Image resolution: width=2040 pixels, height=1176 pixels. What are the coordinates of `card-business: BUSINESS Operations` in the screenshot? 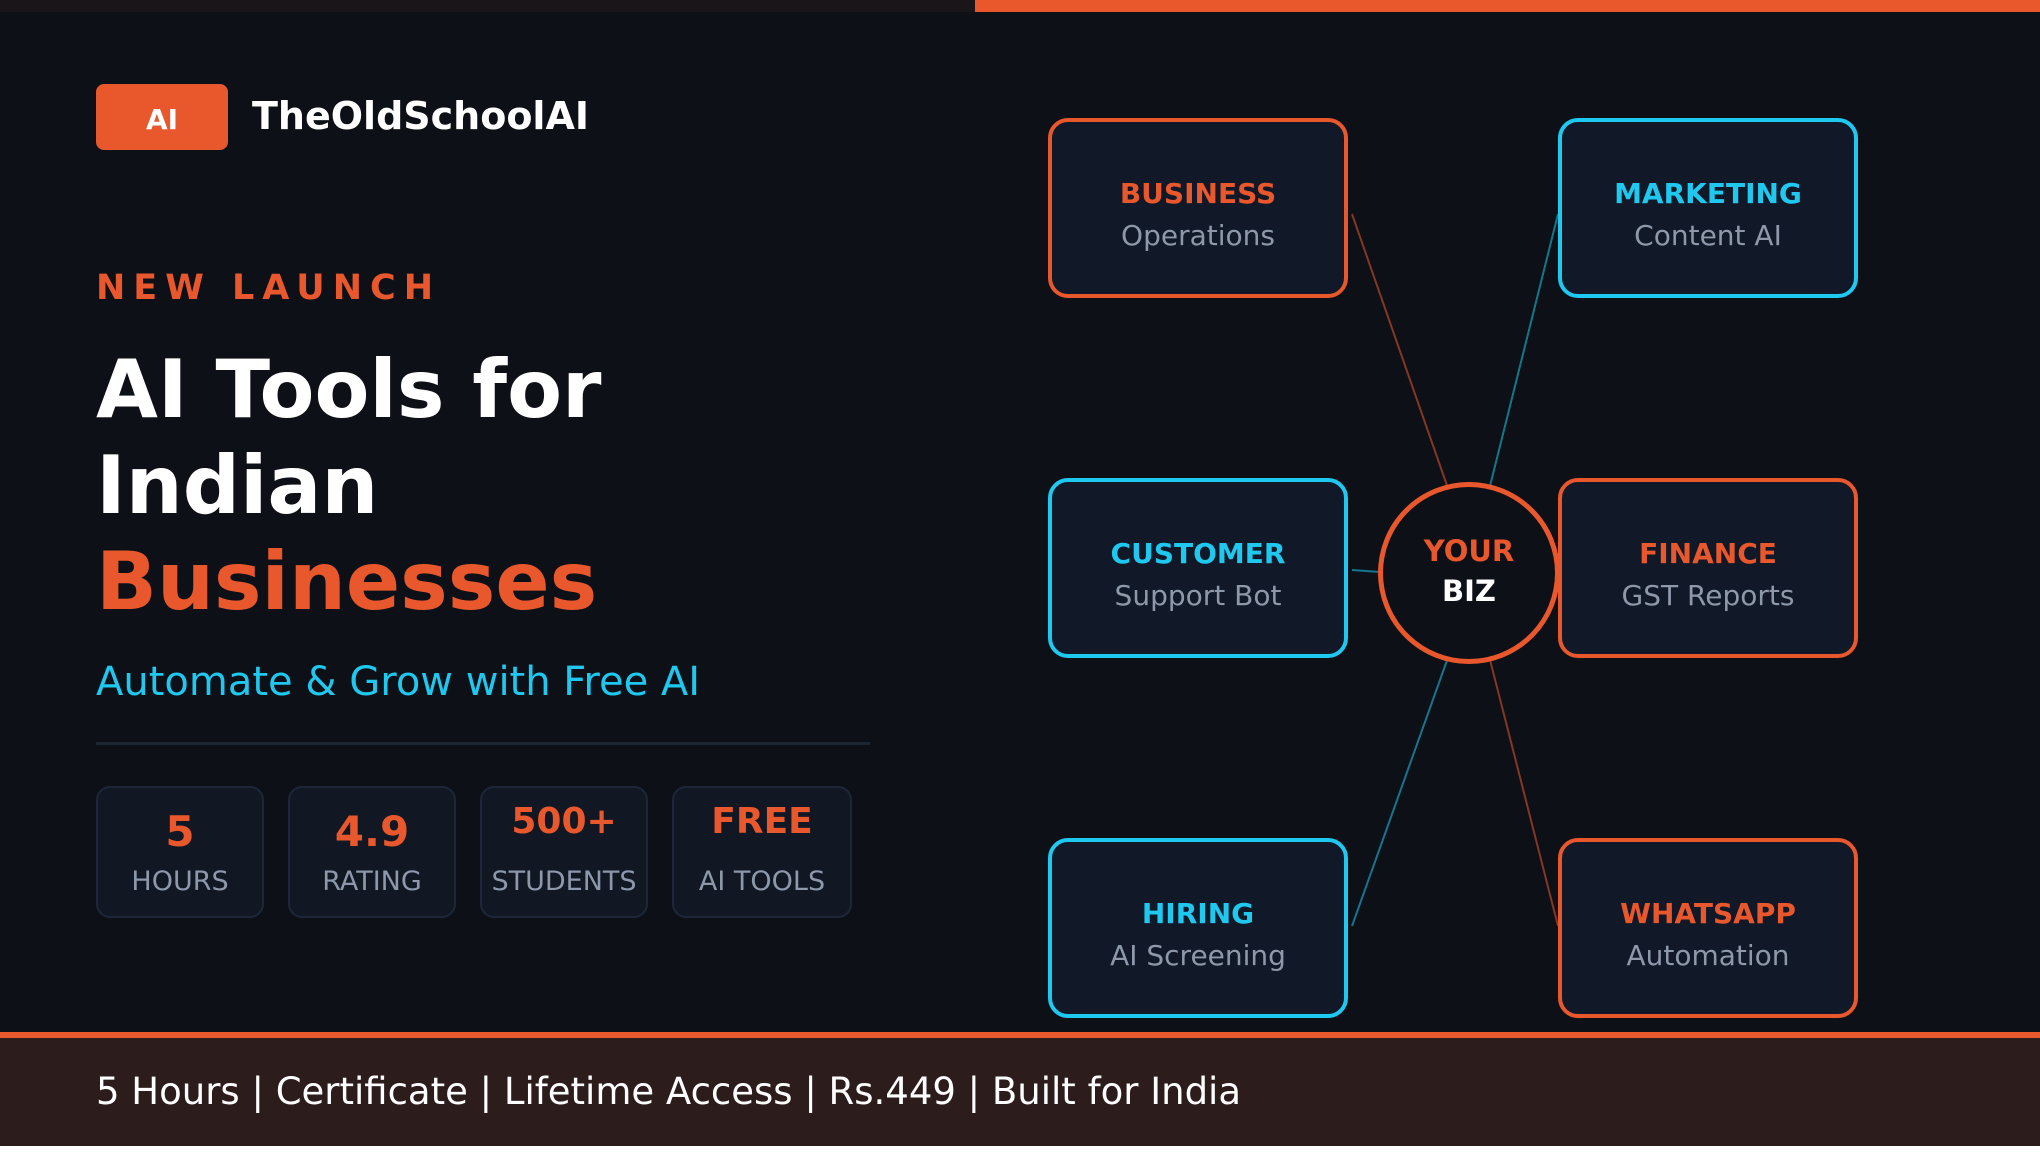 It's located at (1198, 208).